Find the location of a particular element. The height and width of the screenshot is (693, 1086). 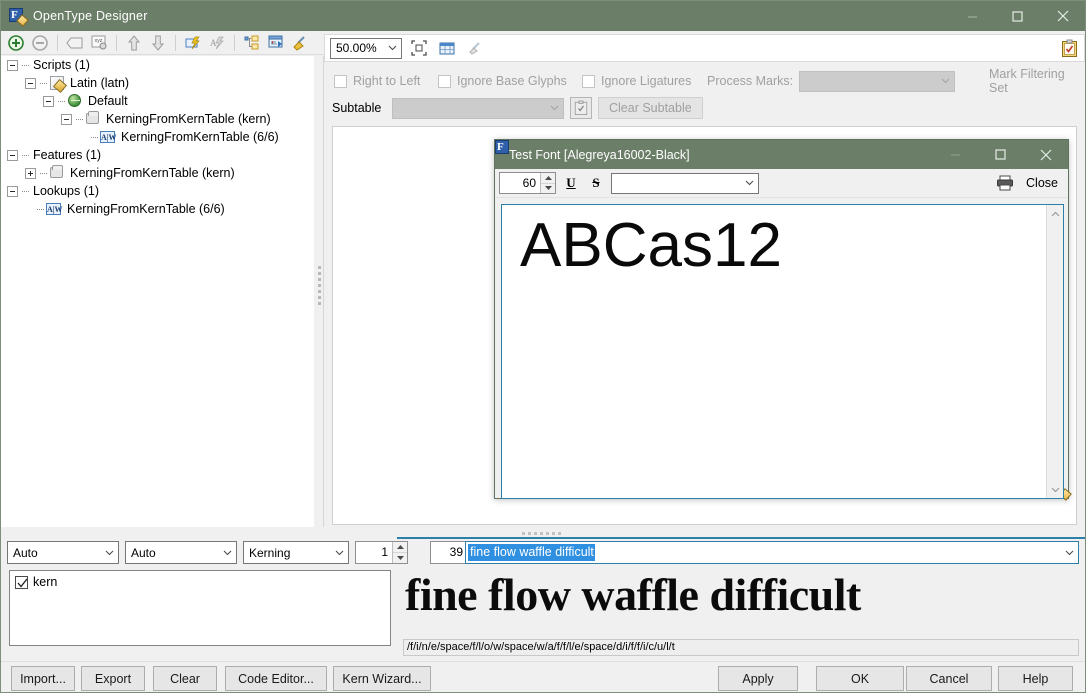

move-up-icon is located at coordinates (134, 43).